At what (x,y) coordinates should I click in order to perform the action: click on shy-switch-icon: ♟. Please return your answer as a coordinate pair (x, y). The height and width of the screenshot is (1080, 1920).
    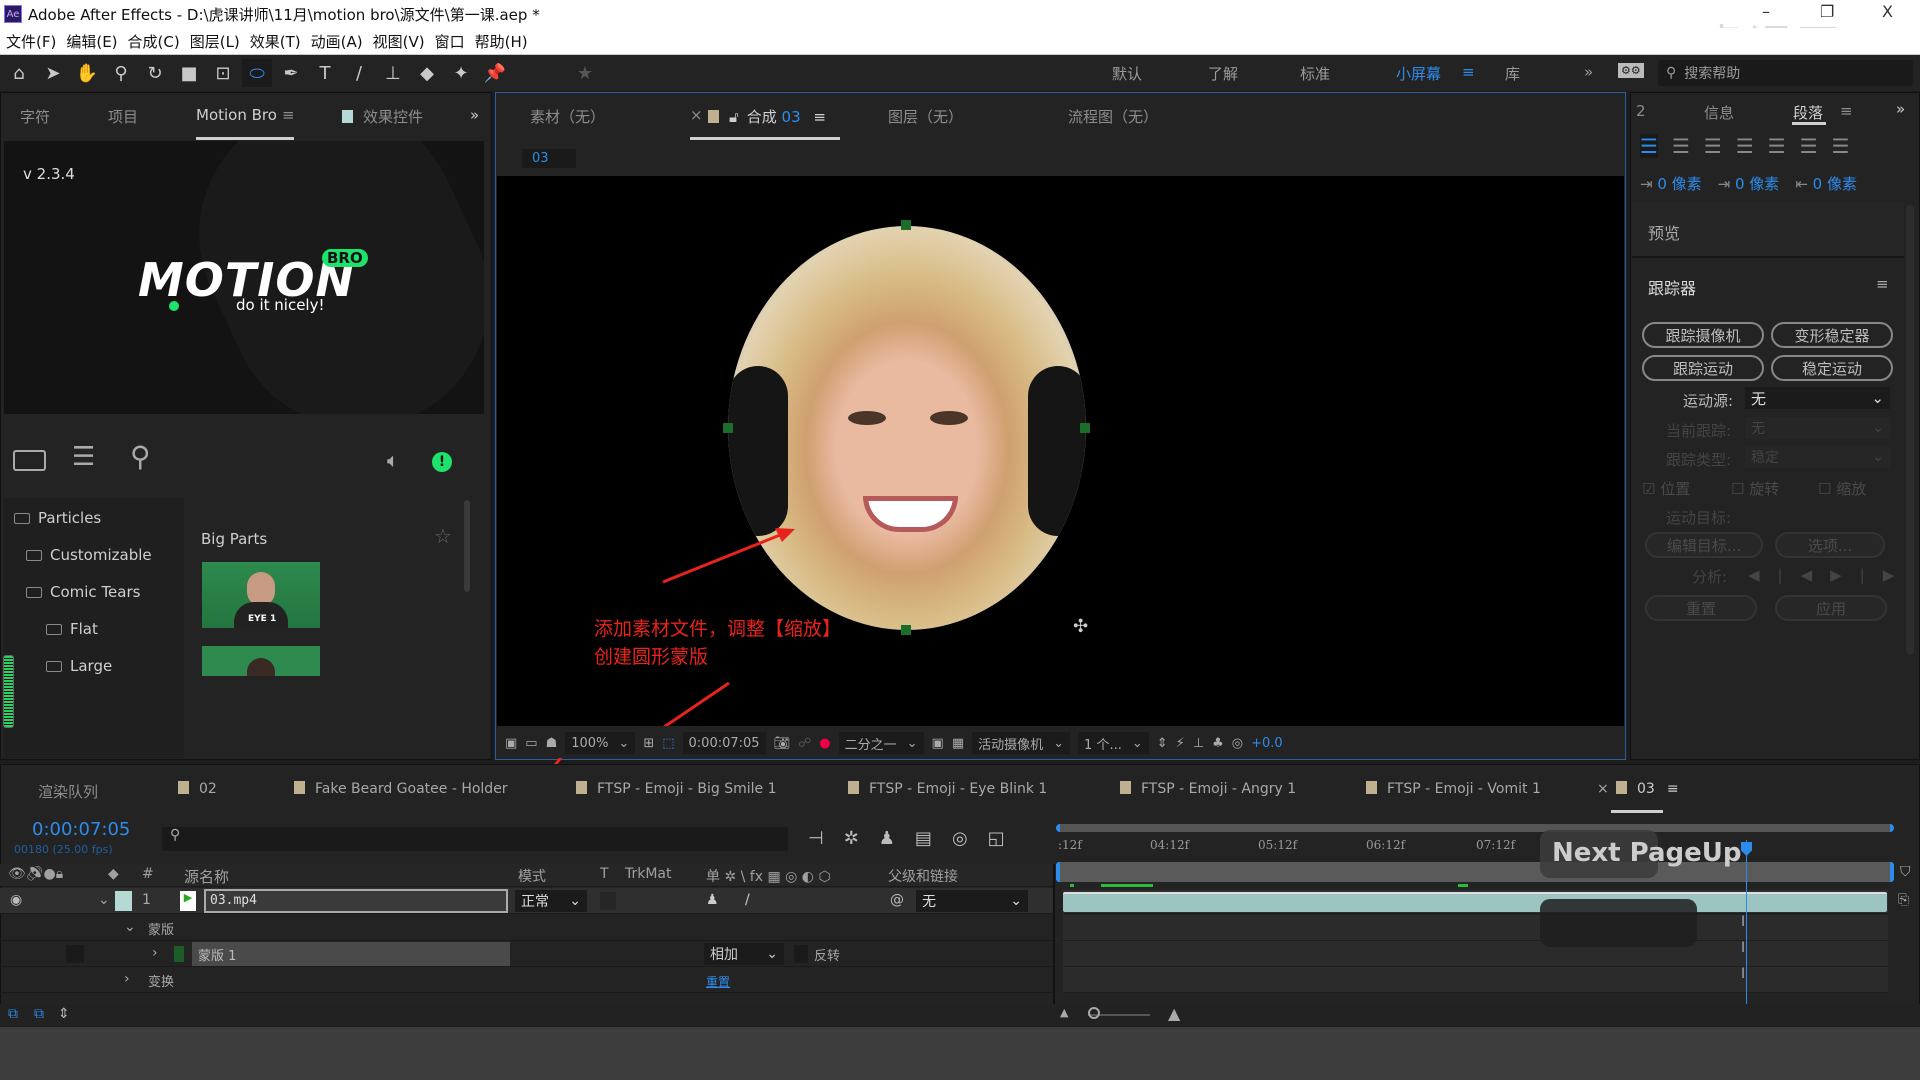
    Looking at the image, I should click on (712, 900).